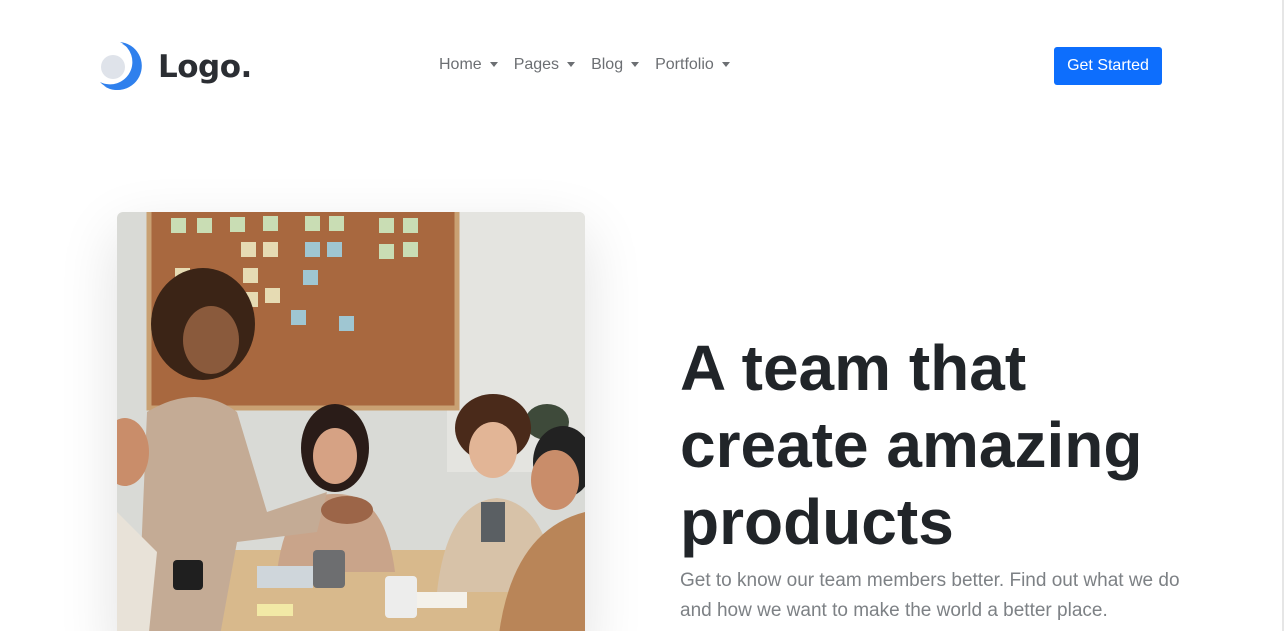 This screenshot has height=631, width=1284. Describe the element at coordinates (536, 64) in the screenshot. I see `nav-item-label: Pages` at that location.